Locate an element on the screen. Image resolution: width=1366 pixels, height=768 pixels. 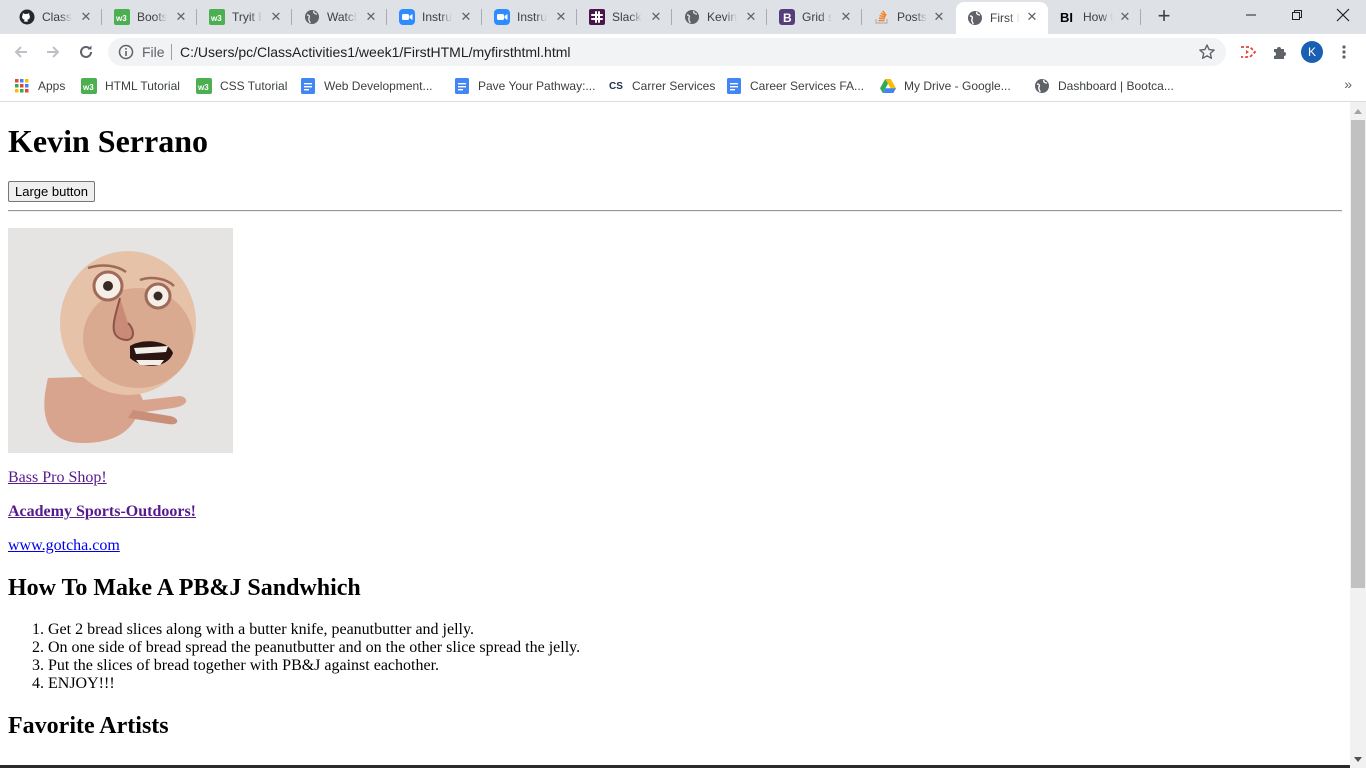
academy-link: Academy Sports-Outdoors! is located at coordinates (102, 511).